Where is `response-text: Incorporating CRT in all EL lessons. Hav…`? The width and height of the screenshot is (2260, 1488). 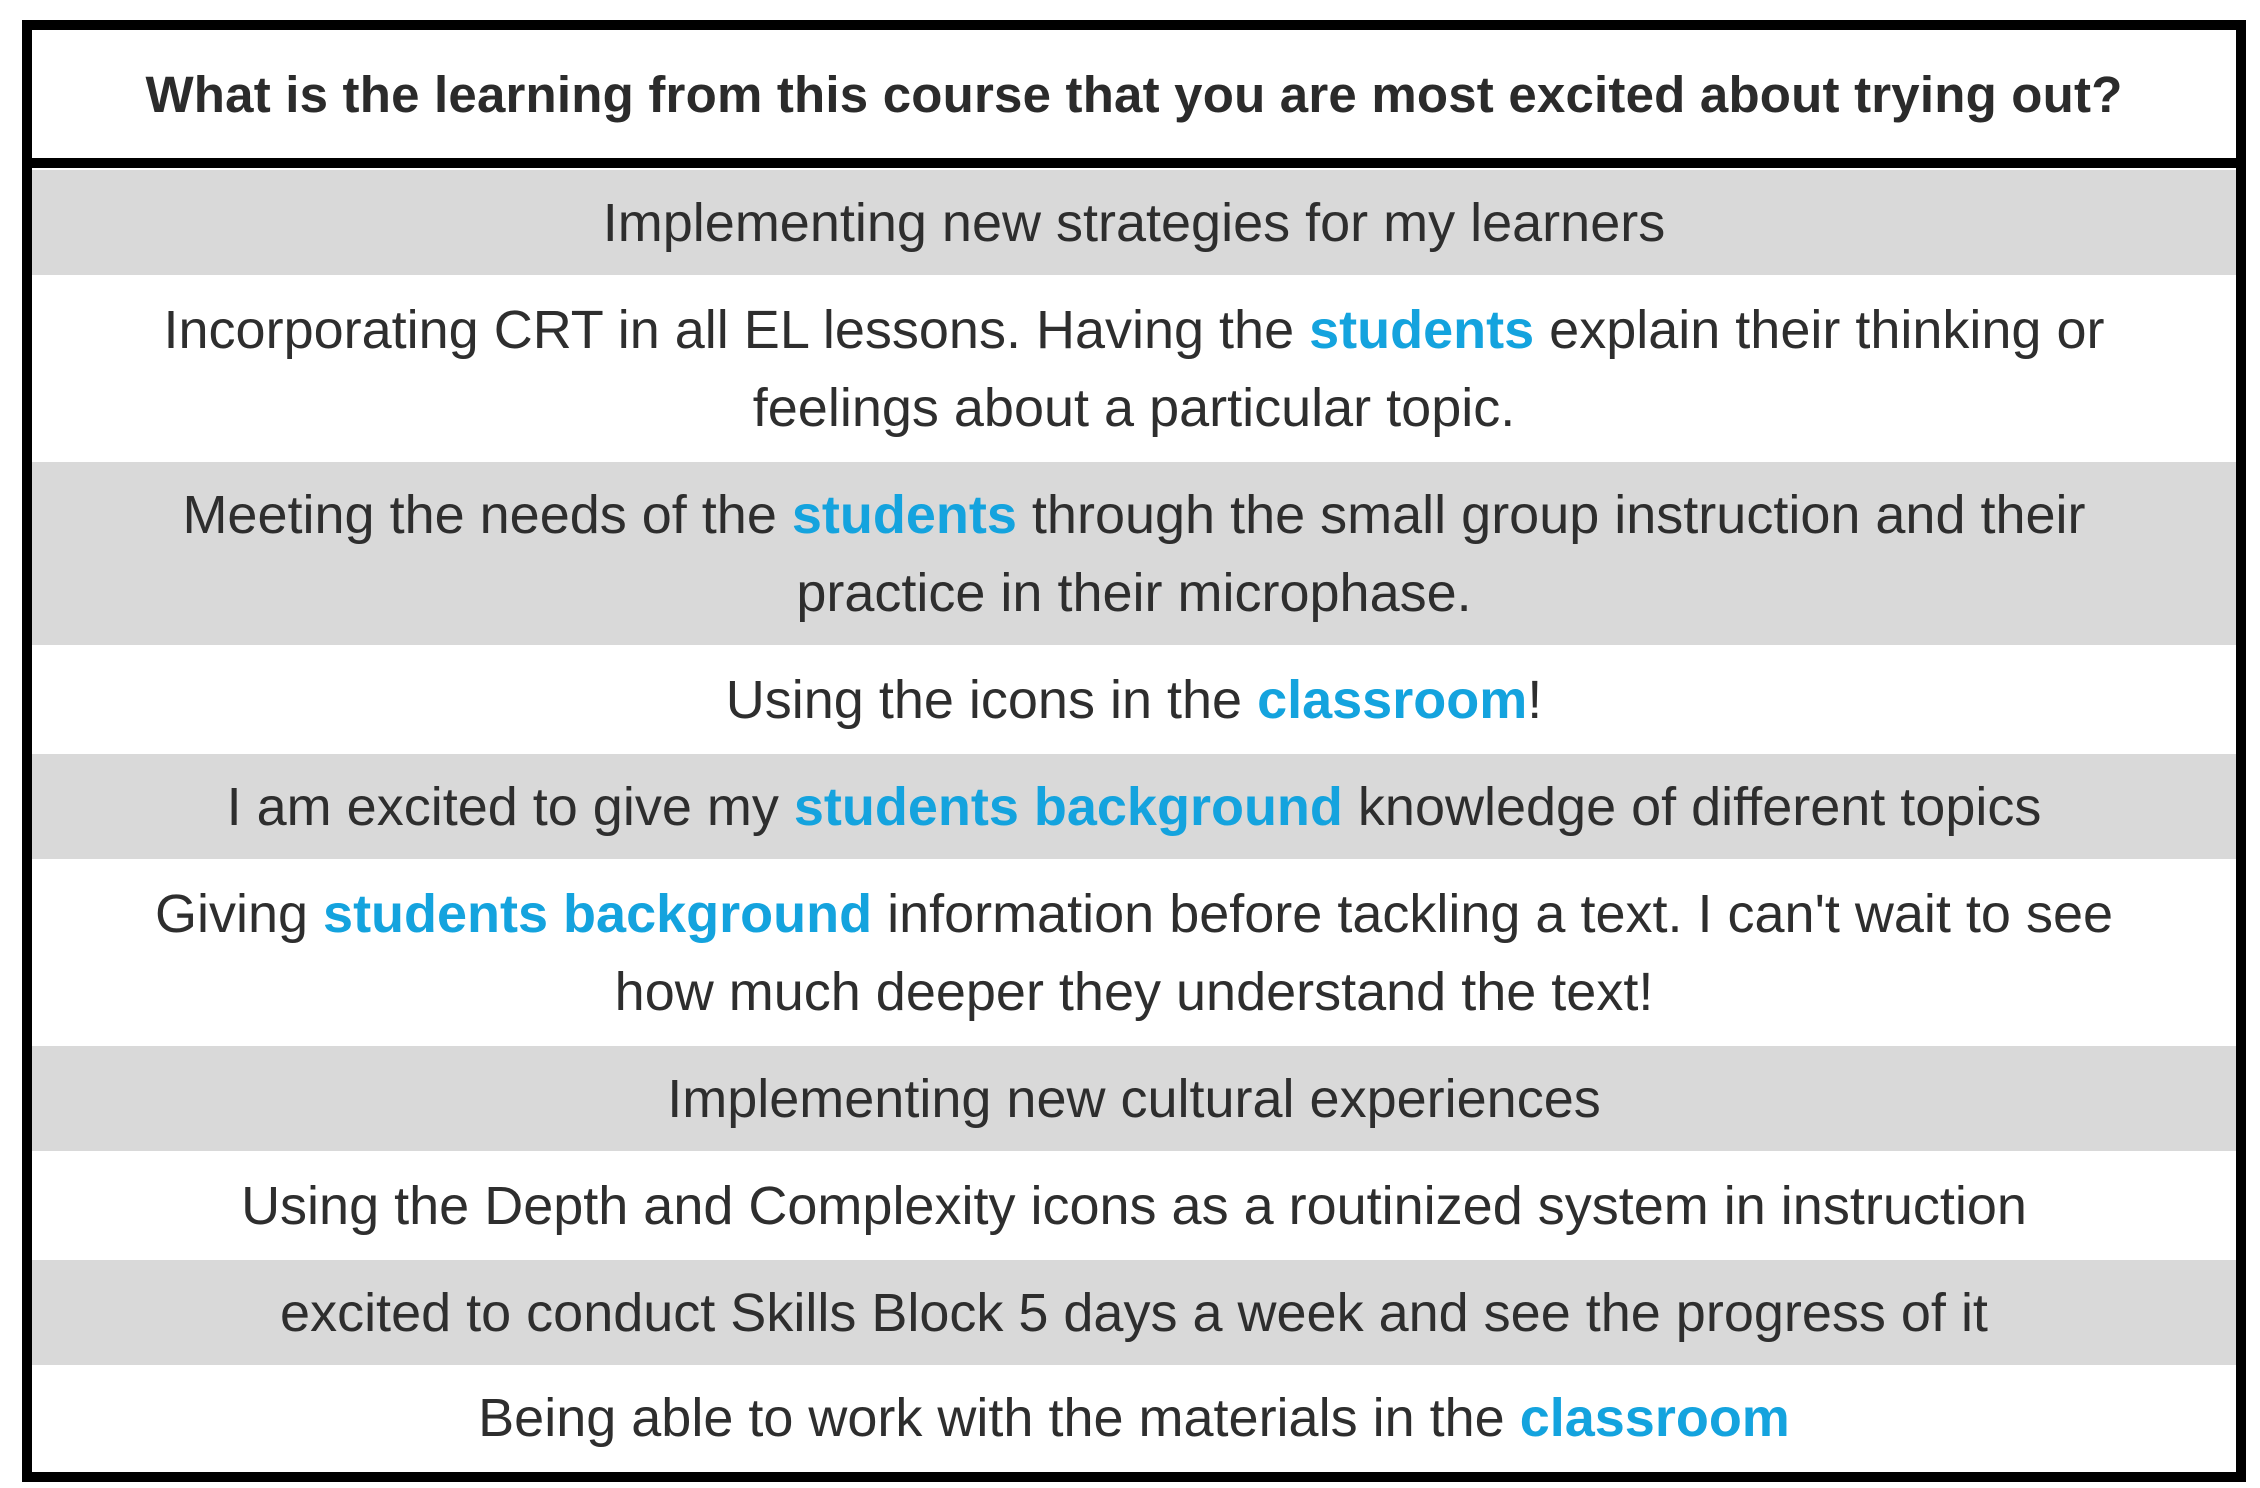 response-text: Incorporating CRT in all EL lessons. Hav… is located at coordinates (1134, 369).